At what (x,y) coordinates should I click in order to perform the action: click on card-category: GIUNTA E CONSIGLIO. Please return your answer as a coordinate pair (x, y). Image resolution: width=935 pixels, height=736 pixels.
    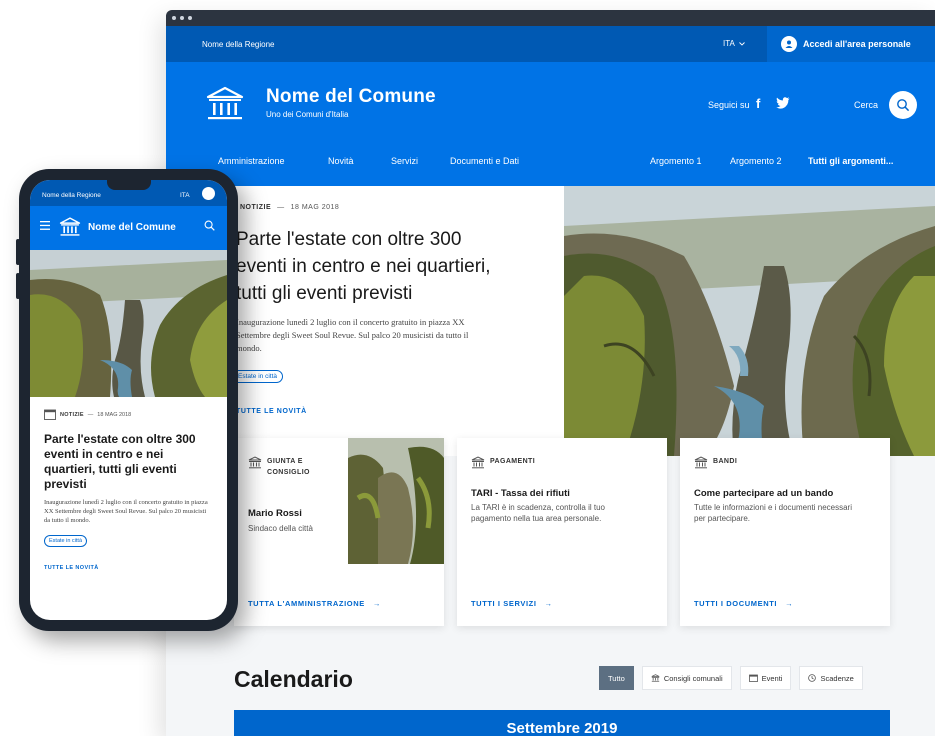
    Looking at the image, I should click on (287, 467).